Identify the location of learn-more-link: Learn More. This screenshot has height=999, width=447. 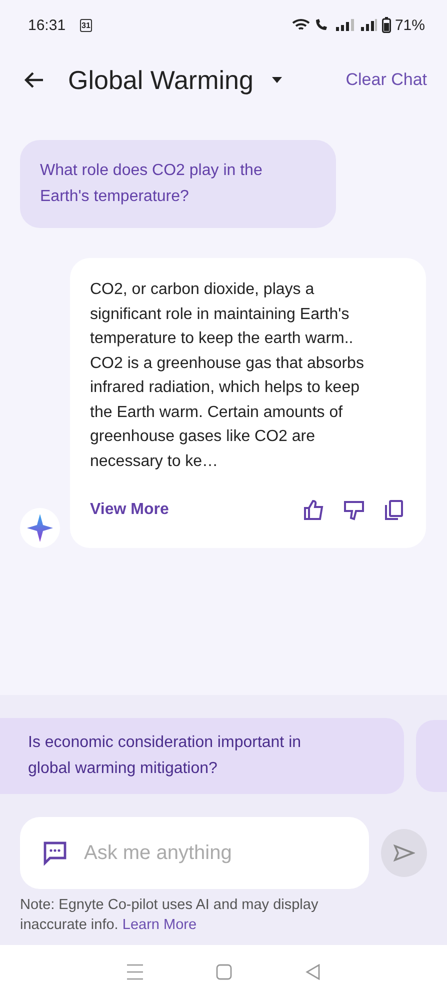
(159, 925).